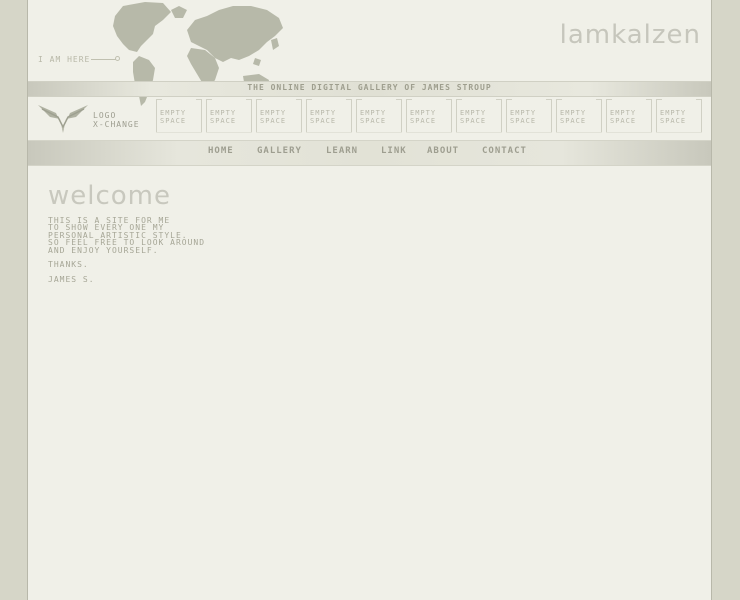 The image size is (740, 600). What do you see at coordinates (117, 58) in the screenshot?
I see `location-marker-icon` at bounding box center [117, 58].